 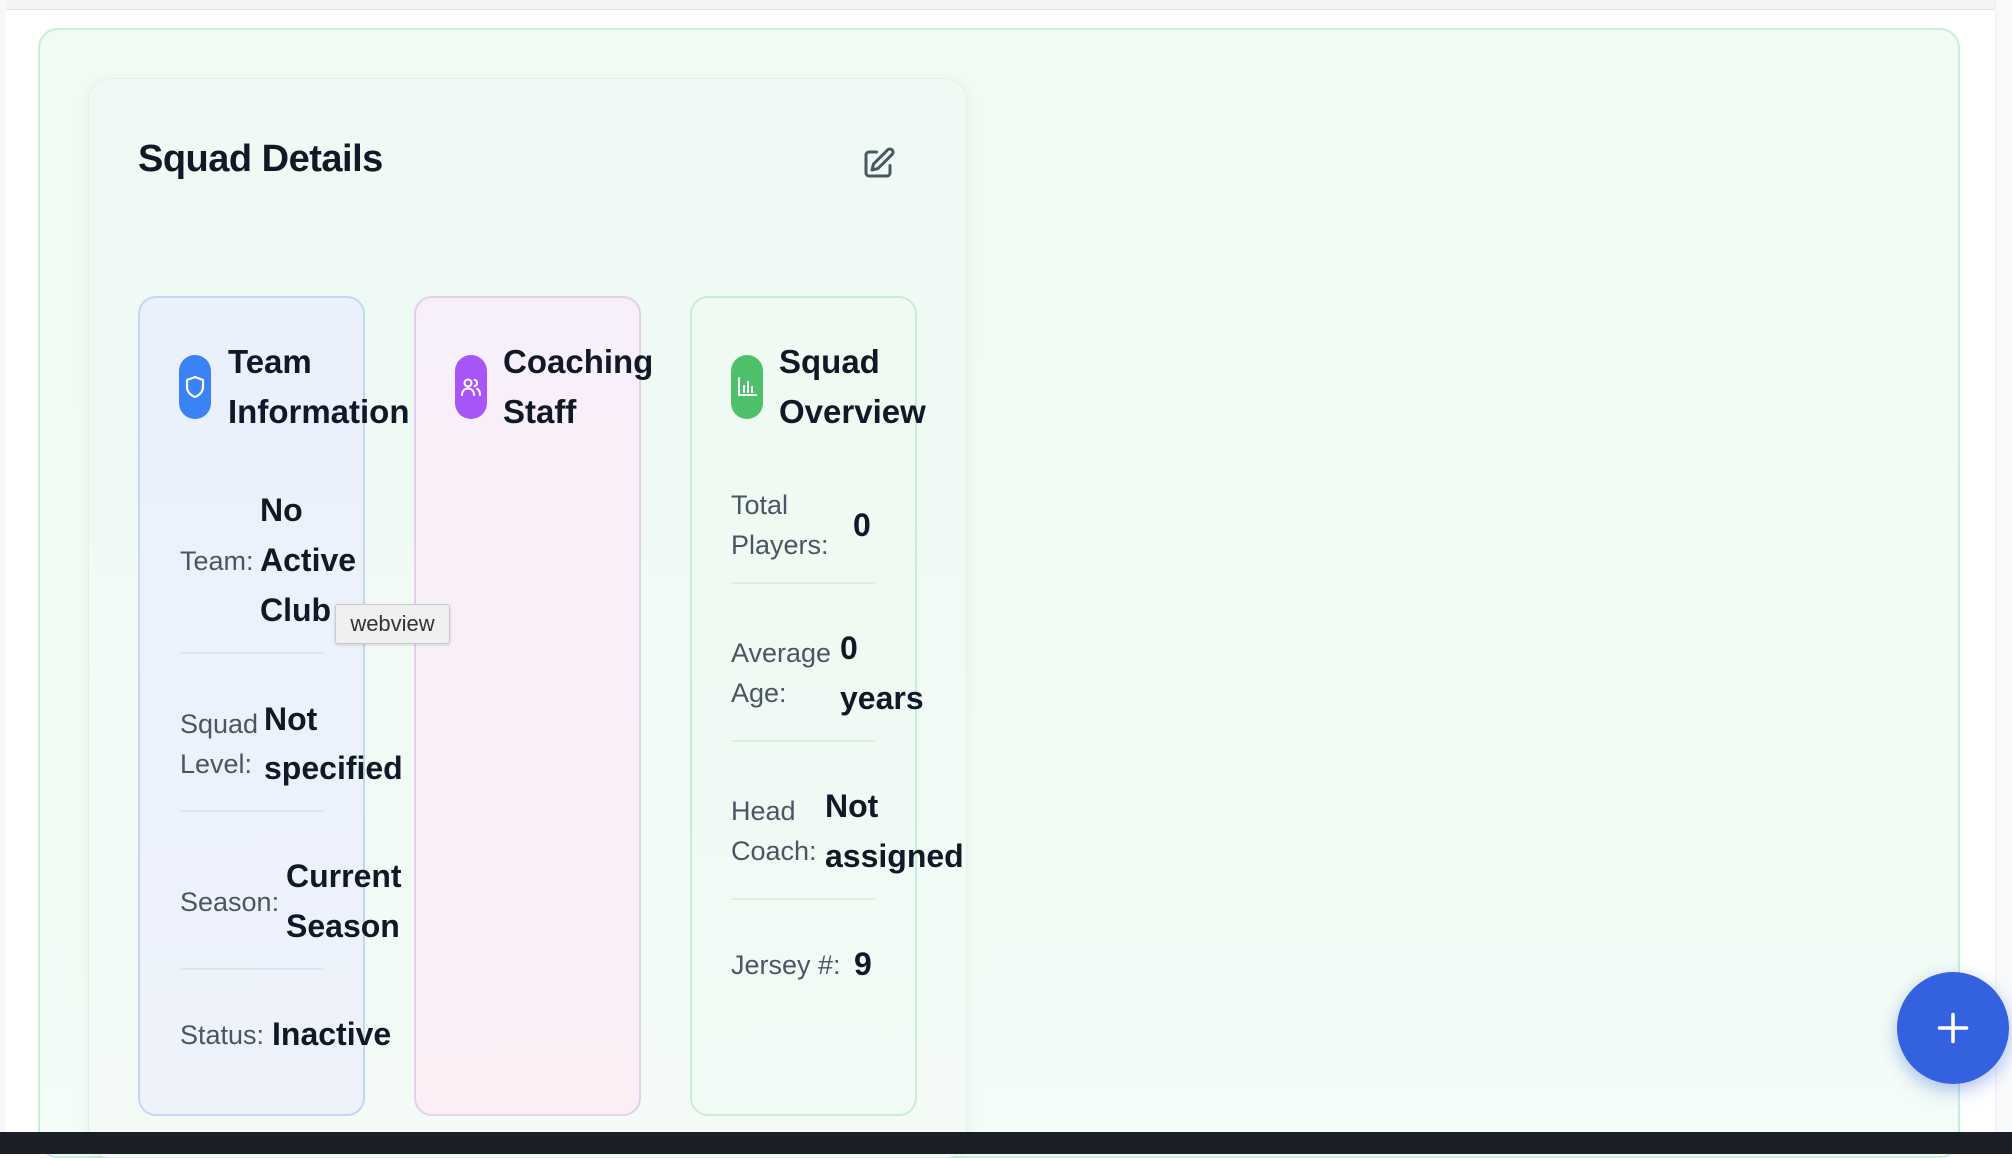 I want to click on bar-chart-icon, so click(x=747, y=386).